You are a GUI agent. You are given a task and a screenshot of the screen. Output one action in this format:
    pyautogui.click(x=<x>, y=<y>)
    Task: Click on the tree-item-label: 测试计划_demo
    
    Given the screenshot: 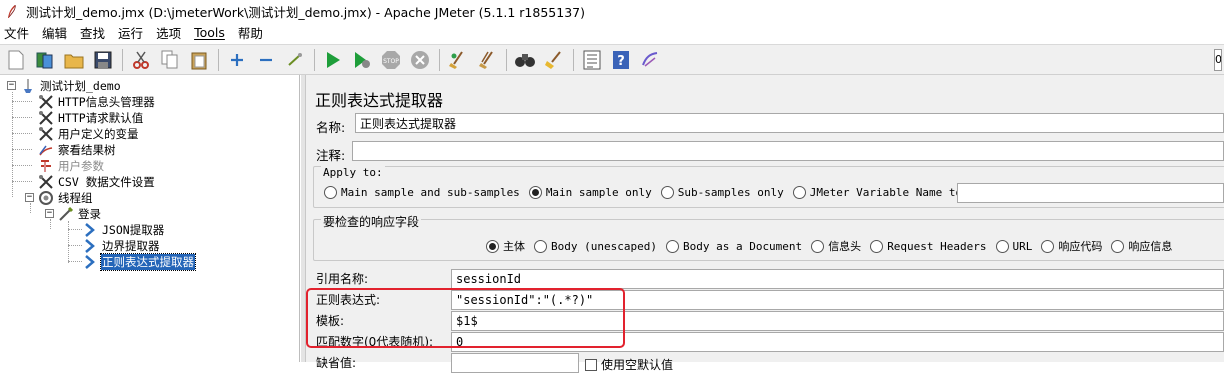 What is the action you would take?
    pyautogui.click(x=80, y=86)
    